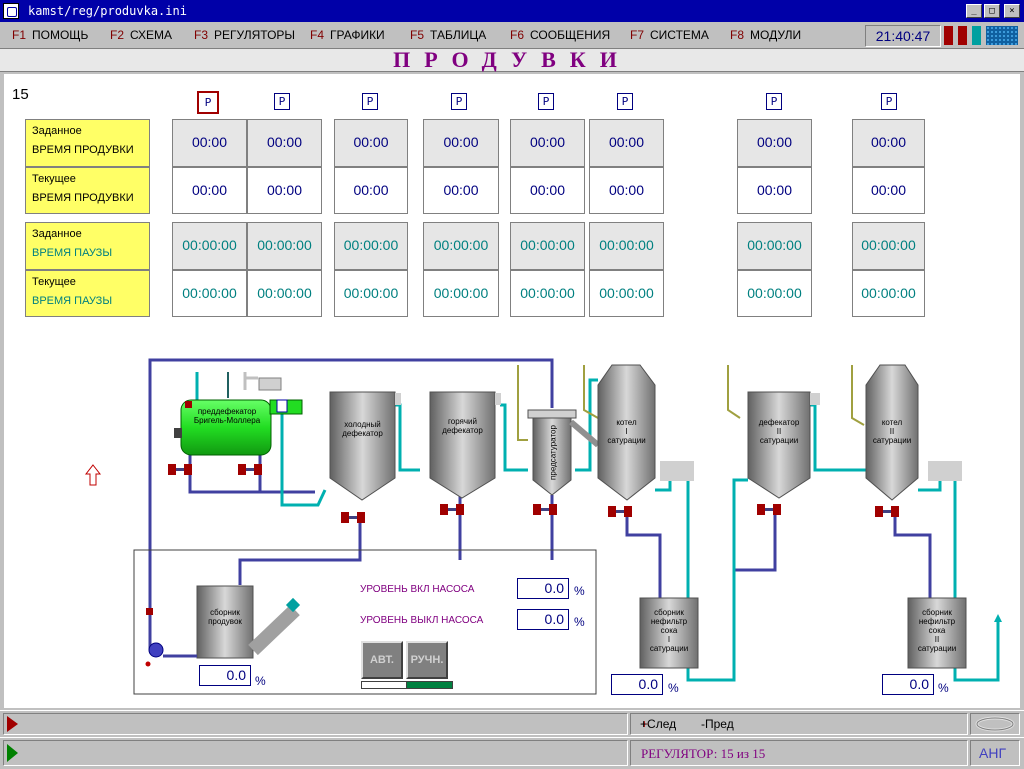  What do you see at coordinates (815, 399) in the screenshot?
I see `defecator-2-nozzle` at bounding box center [815, 399].